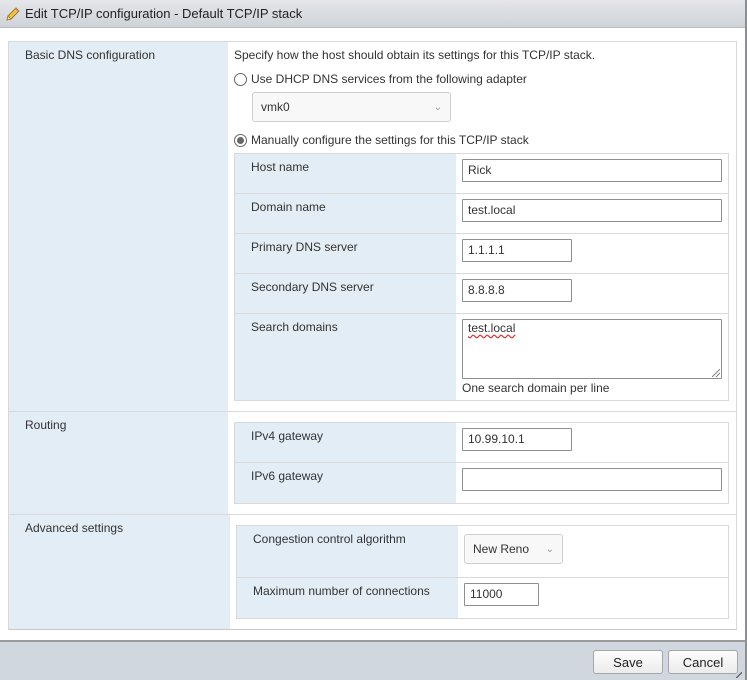 This screenshot has height=680, width=747. What do you see at coordinates (517, 250) in the screenshot?
I see `primary-dns-input: 1.1.1.1` at bounding box center [517, 250].